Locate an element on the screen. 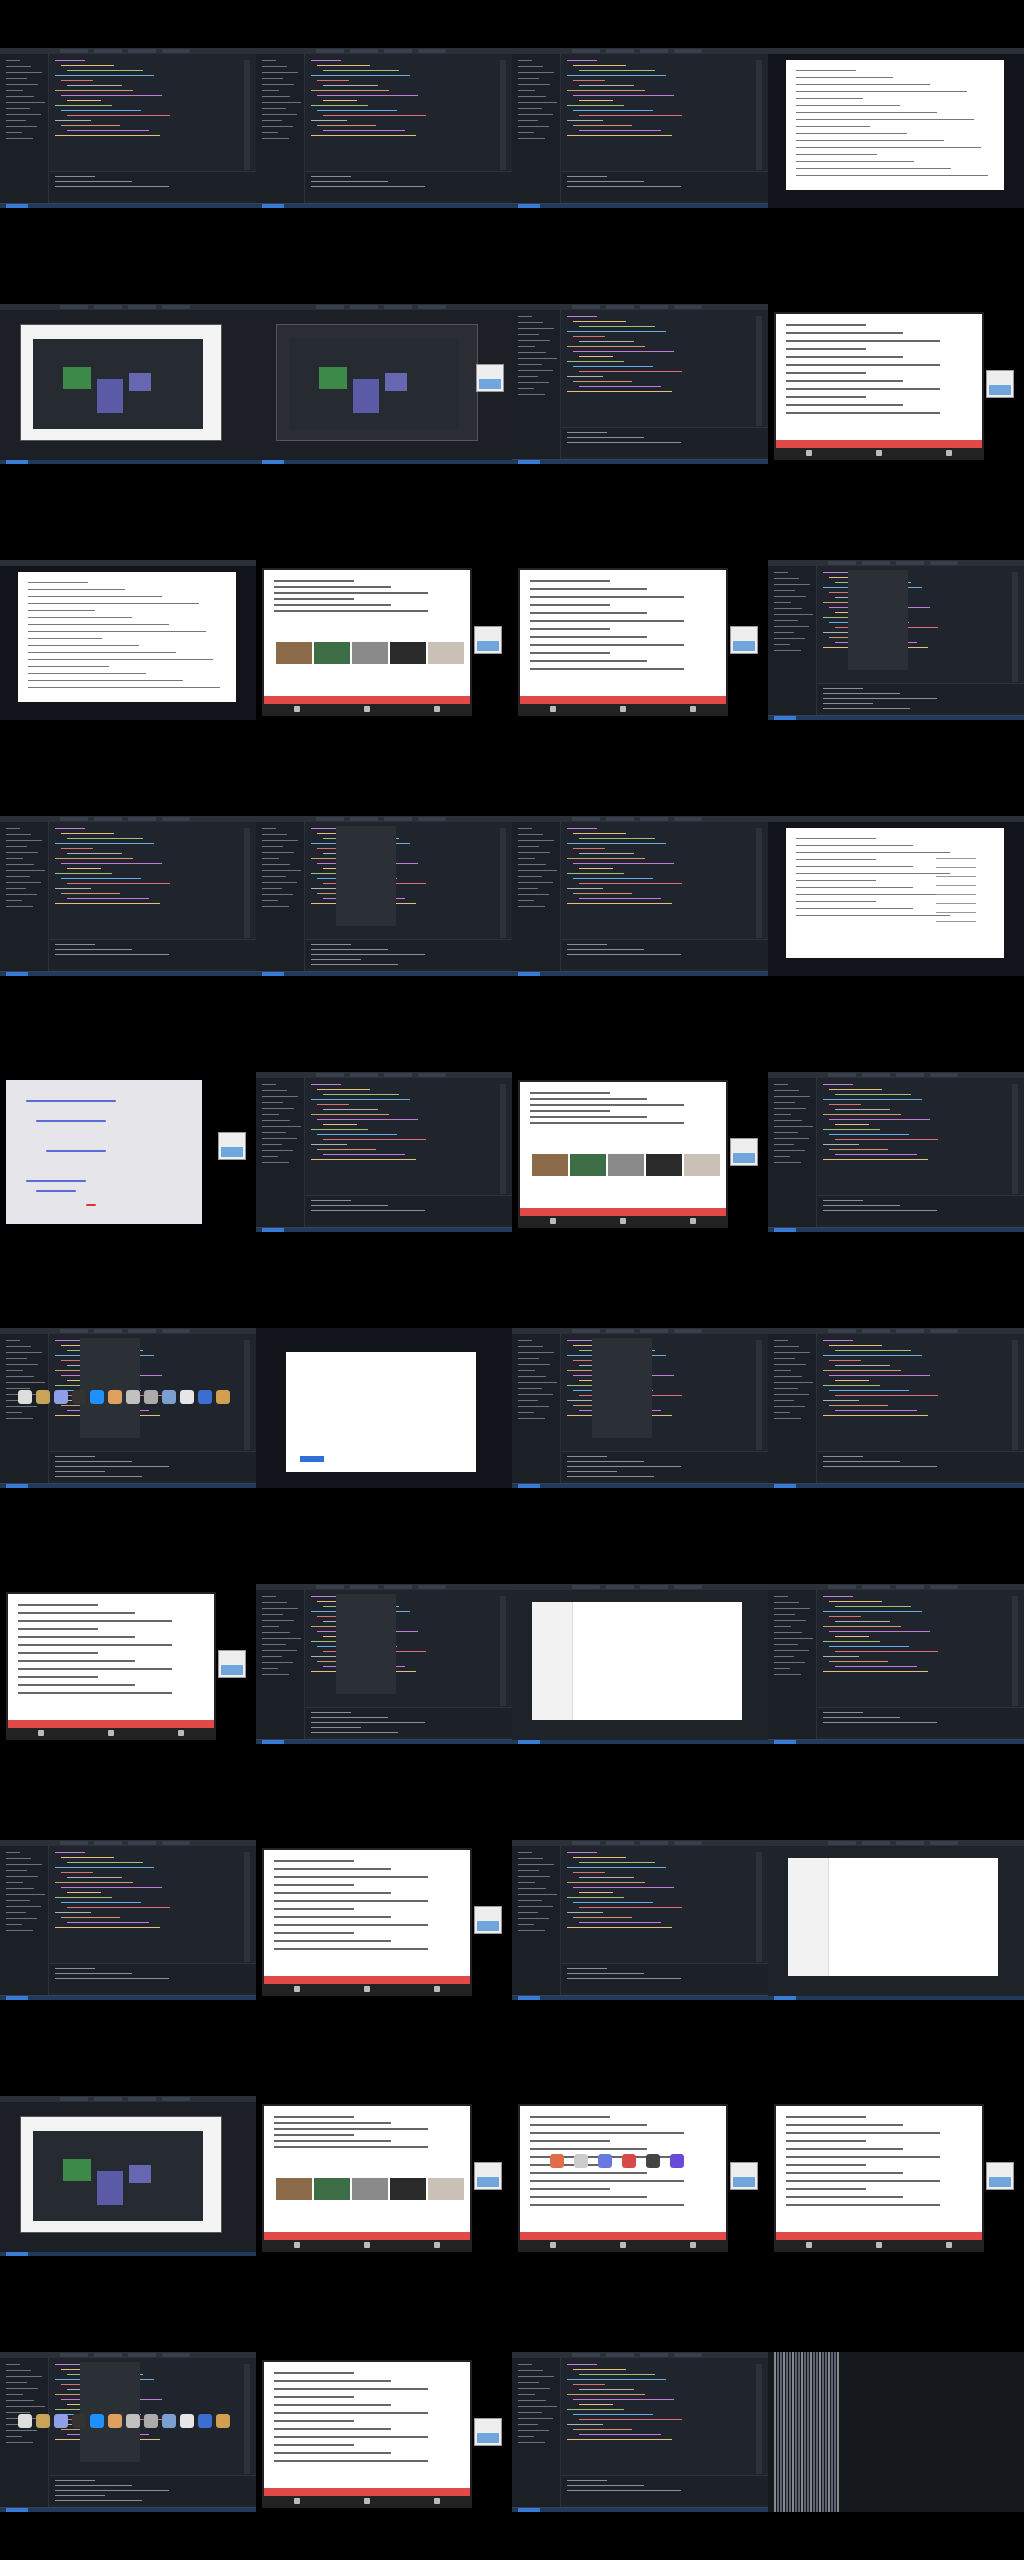 The image size is (1024, 2560). primary-button is located at coordinates (312, 1459).